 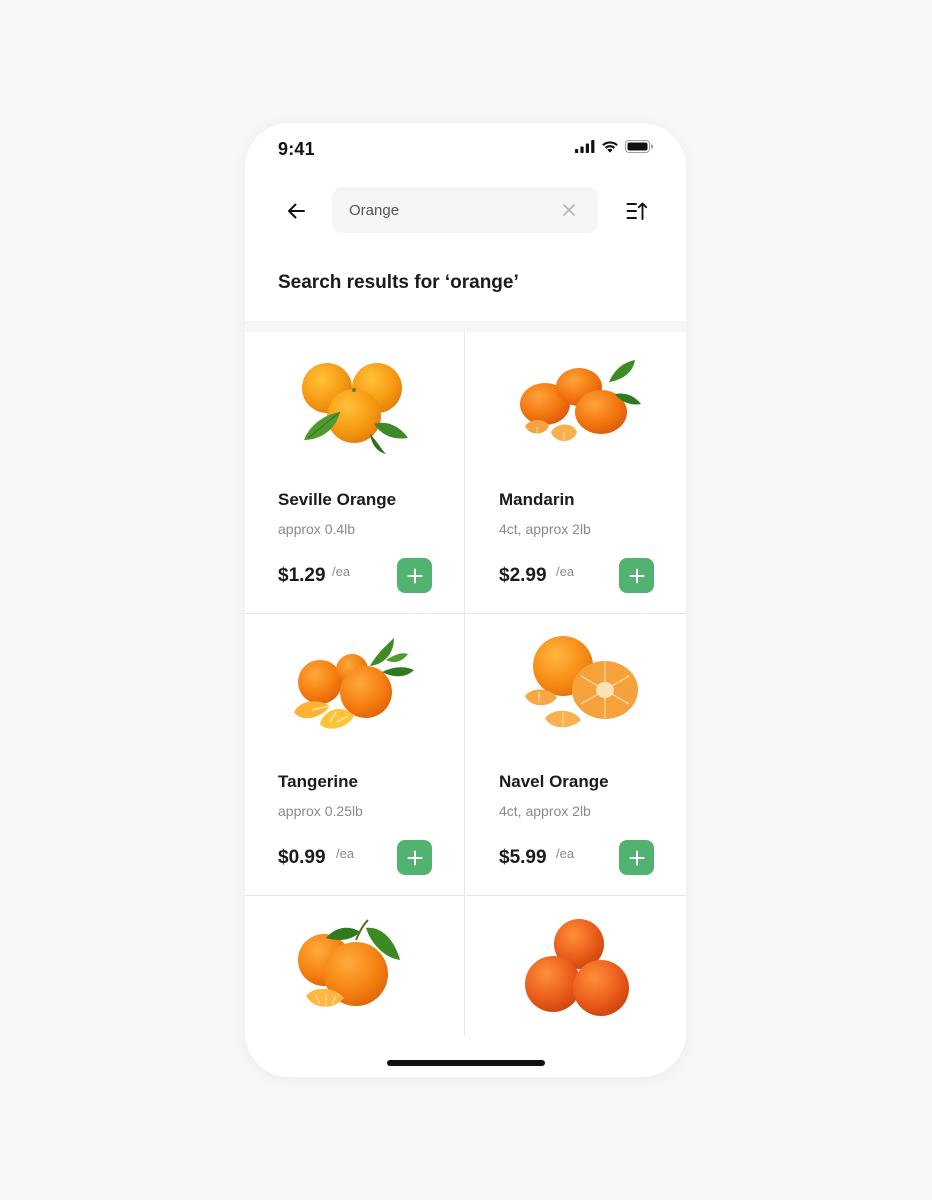 I want to click on search-header, so click(x=465, y=211).